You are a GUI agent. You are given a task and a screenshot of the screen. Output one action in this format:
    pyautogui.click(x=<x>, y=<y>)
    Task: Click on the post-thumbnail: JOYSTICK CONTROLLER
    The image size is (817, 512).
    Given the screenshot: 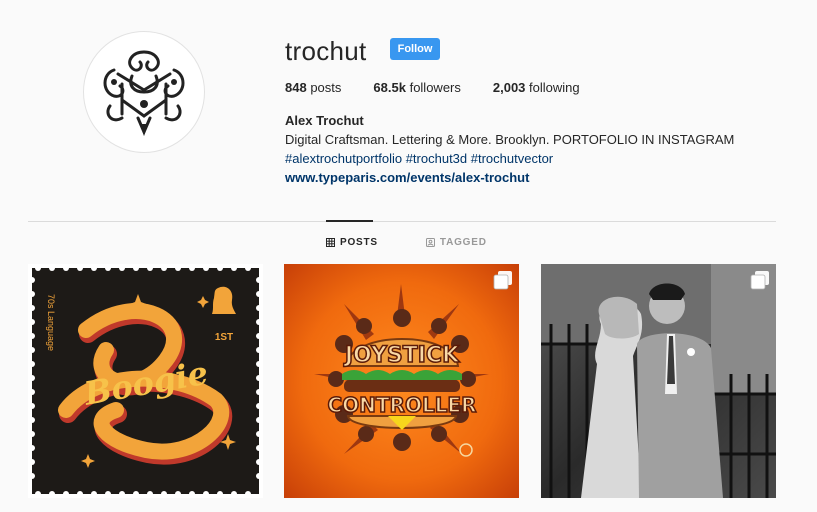 What is the action you would take?
    pyautogui.click(x=401, y=381)
    